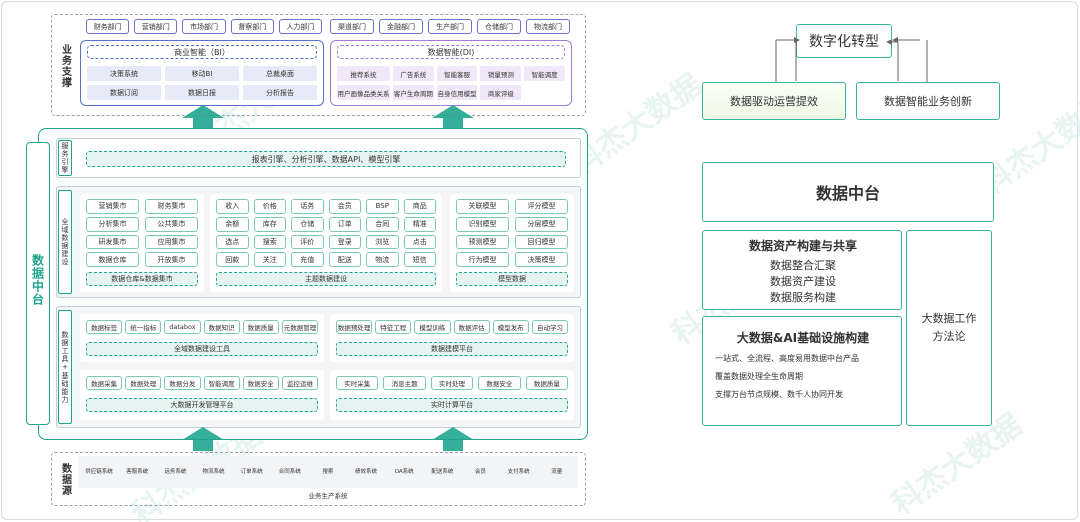  I want to click on tools-title: 数据建模平台, so click(452, 349).